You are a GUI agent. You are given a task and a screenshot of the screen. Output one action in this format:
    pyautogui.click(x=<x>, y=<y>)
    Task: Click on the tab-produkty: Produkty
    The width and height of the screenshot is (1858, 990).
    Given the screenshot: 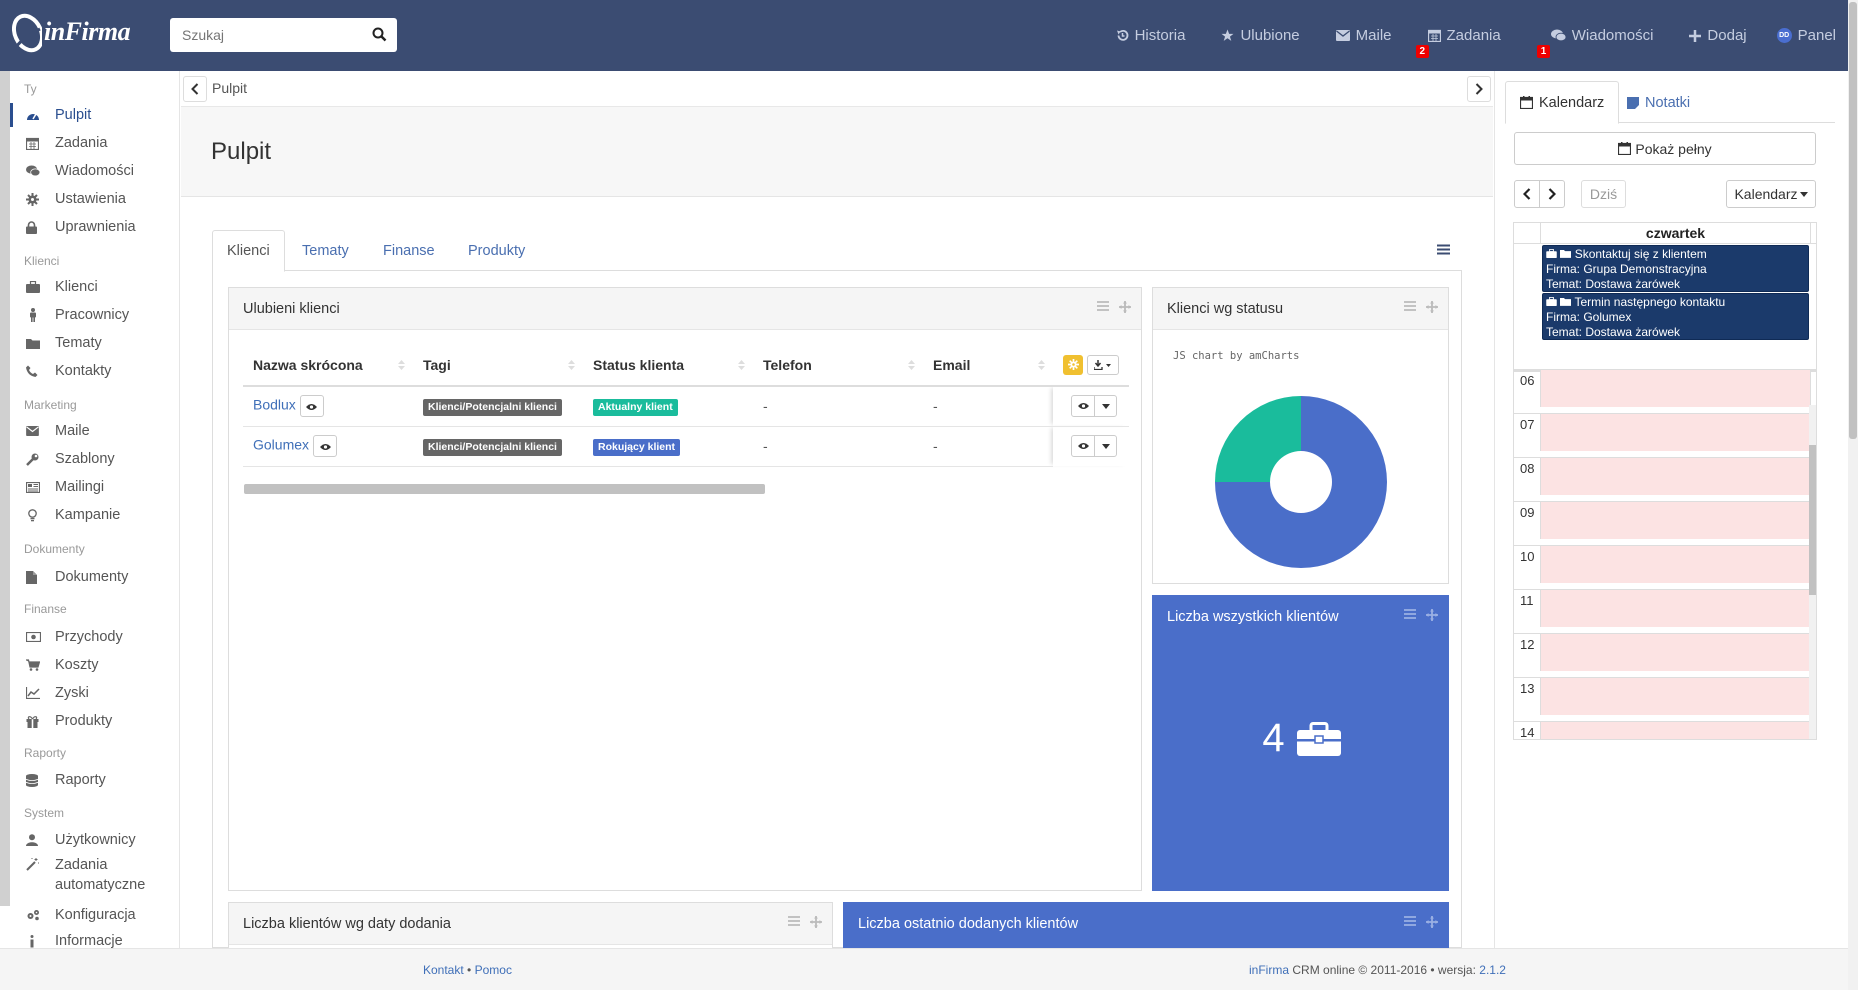 What is the action you would take?
    pyautogui.click(x=496, y=251)
    